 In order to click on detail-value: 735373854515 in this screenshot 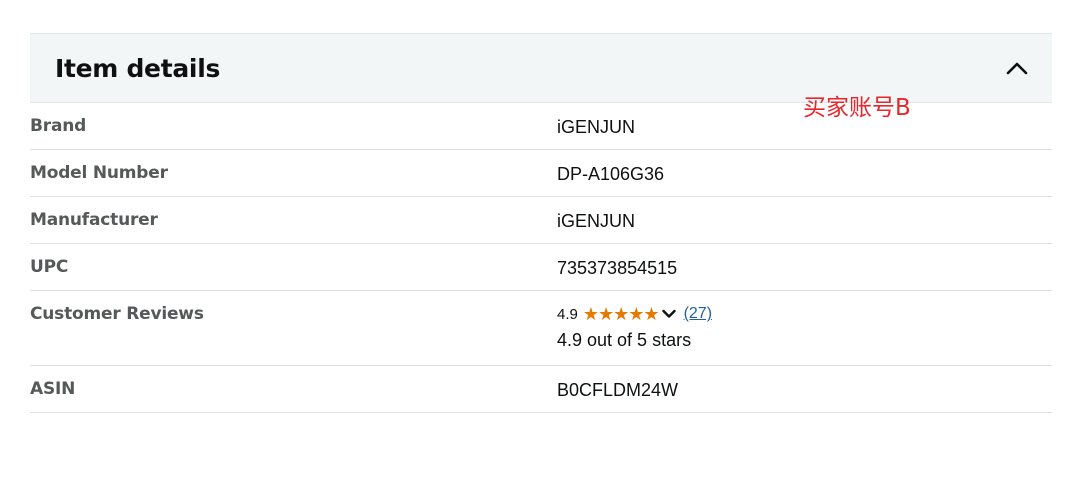, I will do `click(617, 268)`.